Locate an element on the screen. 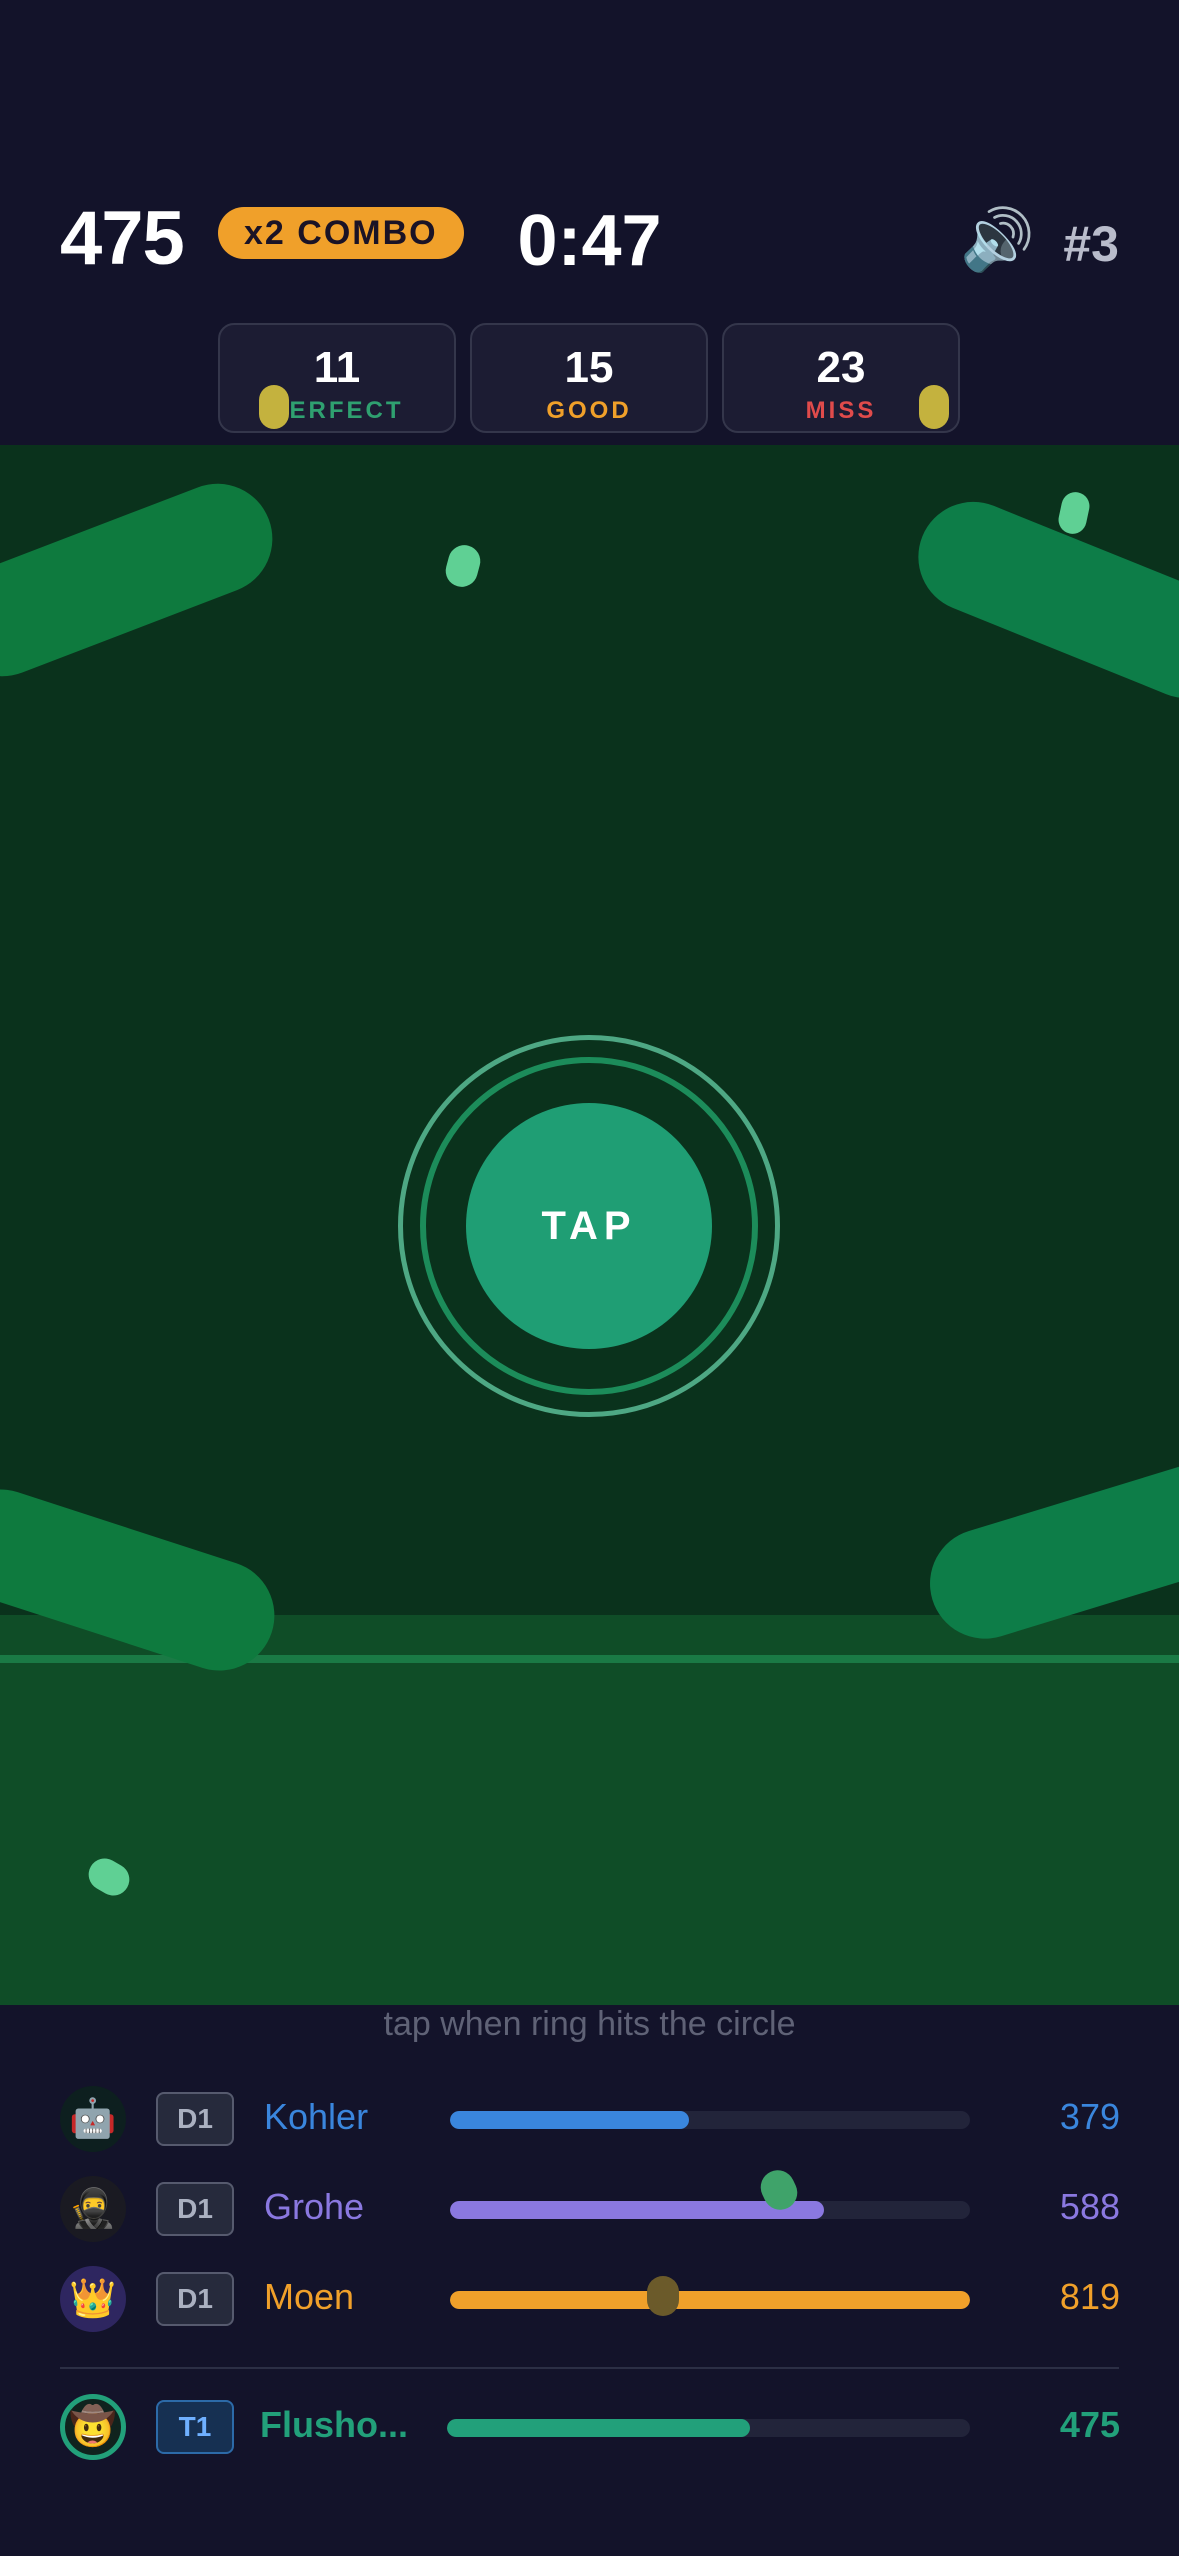 The image size is (1179, 2556). player-score: 475 is located at coordinates (1089, 2424).